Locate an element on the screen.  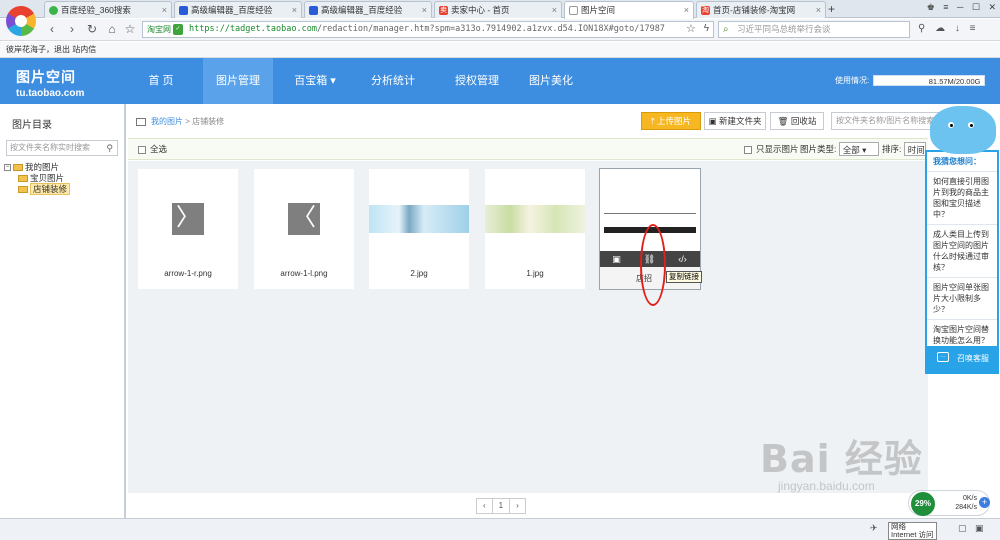
nav-image-beautify: 图片美化 is located at coordinates (551, 81).